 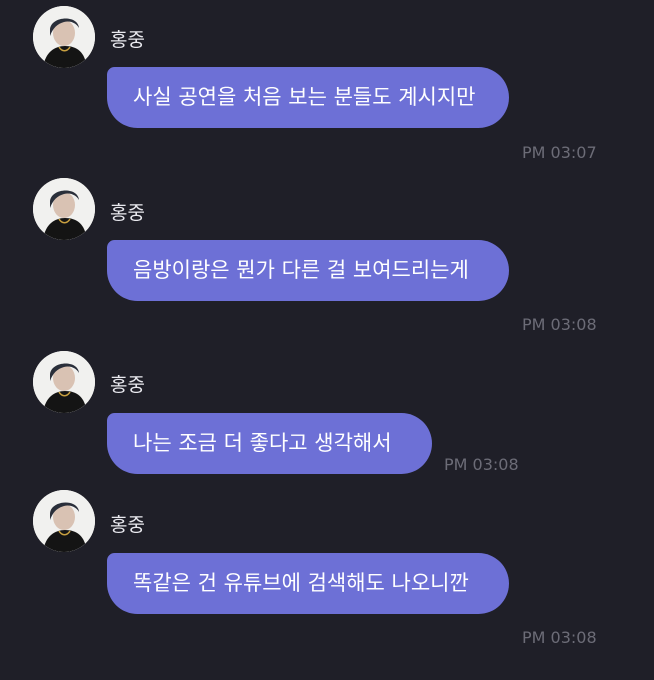 I want to click on message-bubble: 사실 공연을 처음 보는 분들도 계시지만, so click(x=308, y=97).